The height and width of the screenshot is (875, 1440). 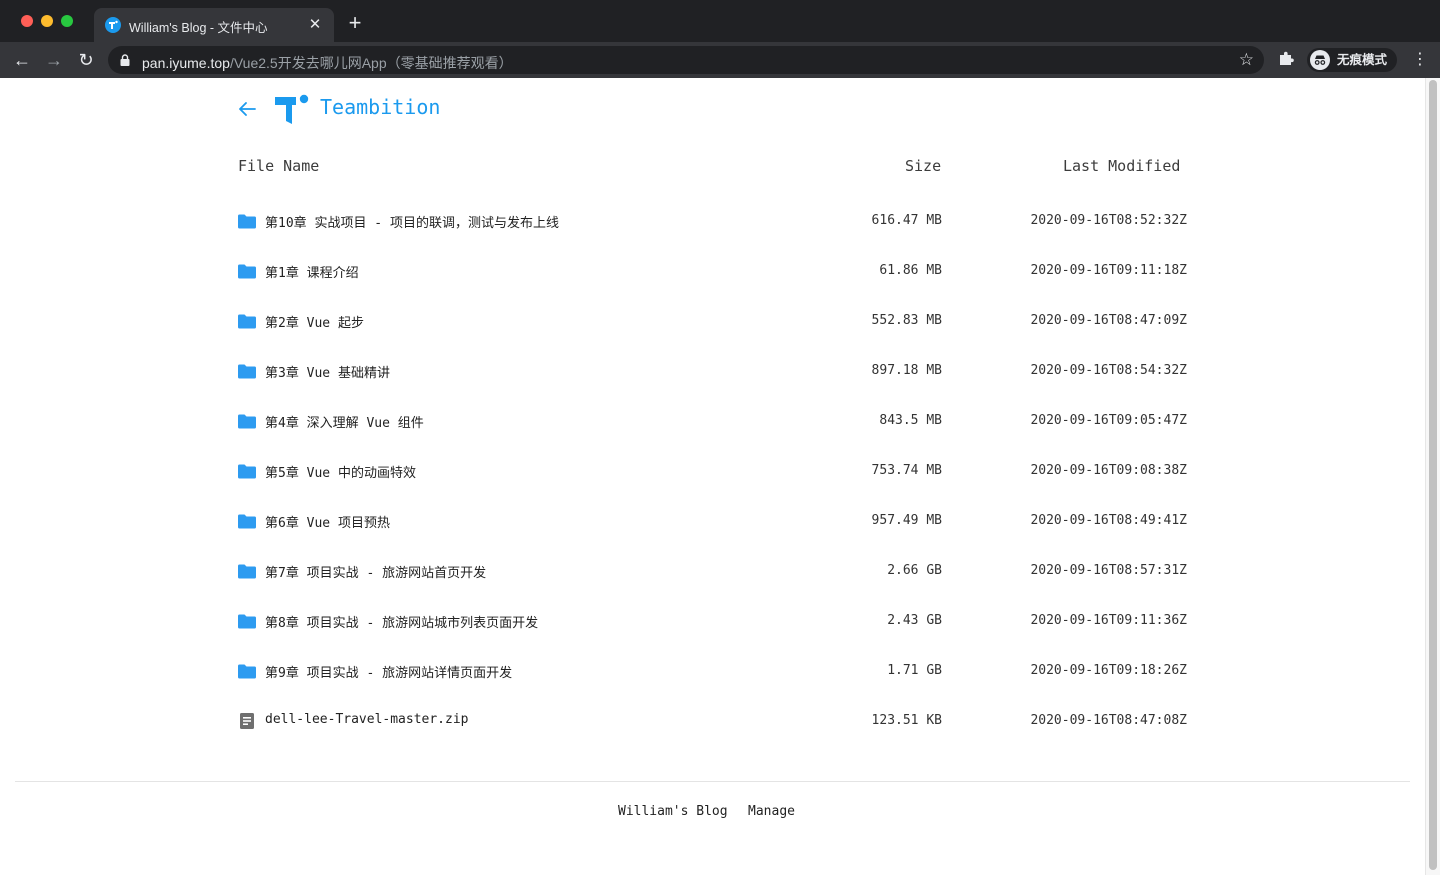 I want to click on window-zoom-button, so click(x=67, y=21).